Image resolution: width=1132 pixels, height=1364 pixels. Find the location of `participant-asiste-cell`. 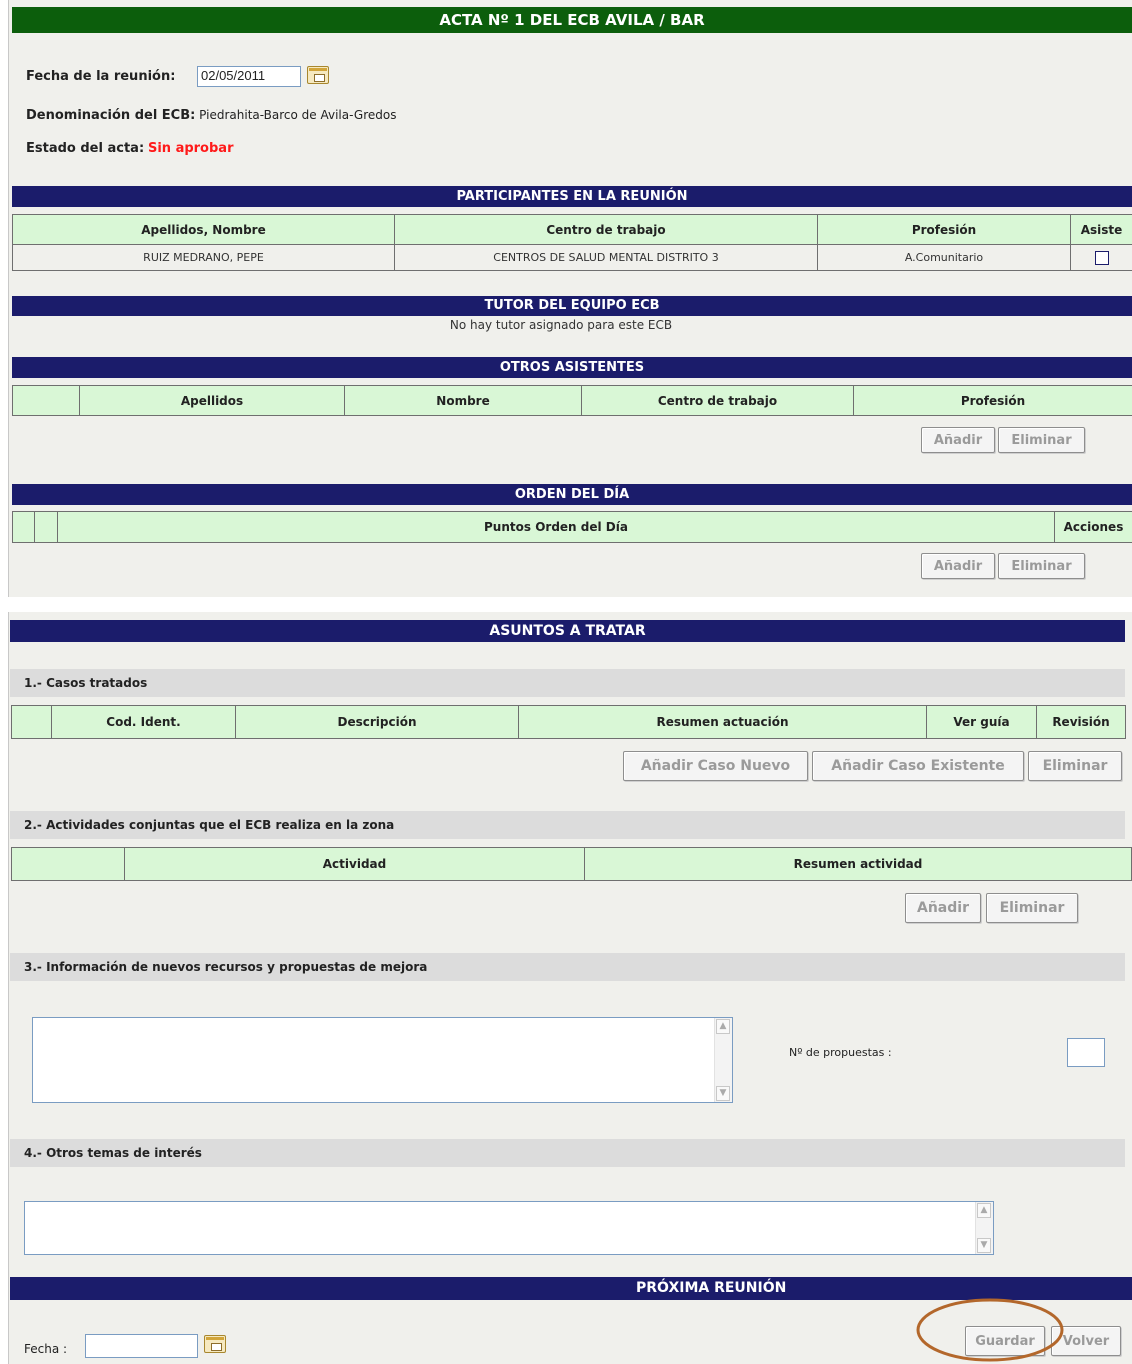

participant-asiste-cell is located at coordinates (1101, 257).